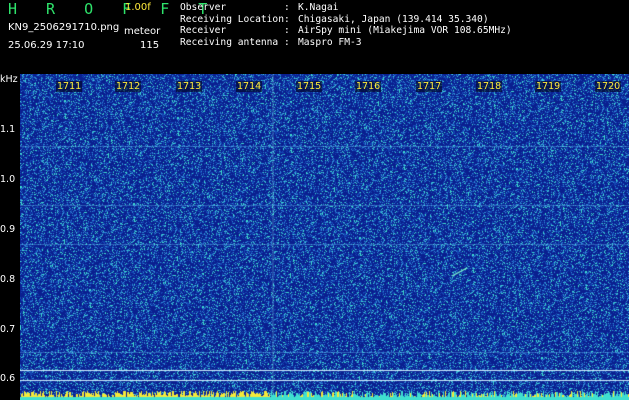 The image size is (629, 400). Describe the element at coordinates (8, 279) in the screenshot. I see `y-tick-label: 0.8` at that location.